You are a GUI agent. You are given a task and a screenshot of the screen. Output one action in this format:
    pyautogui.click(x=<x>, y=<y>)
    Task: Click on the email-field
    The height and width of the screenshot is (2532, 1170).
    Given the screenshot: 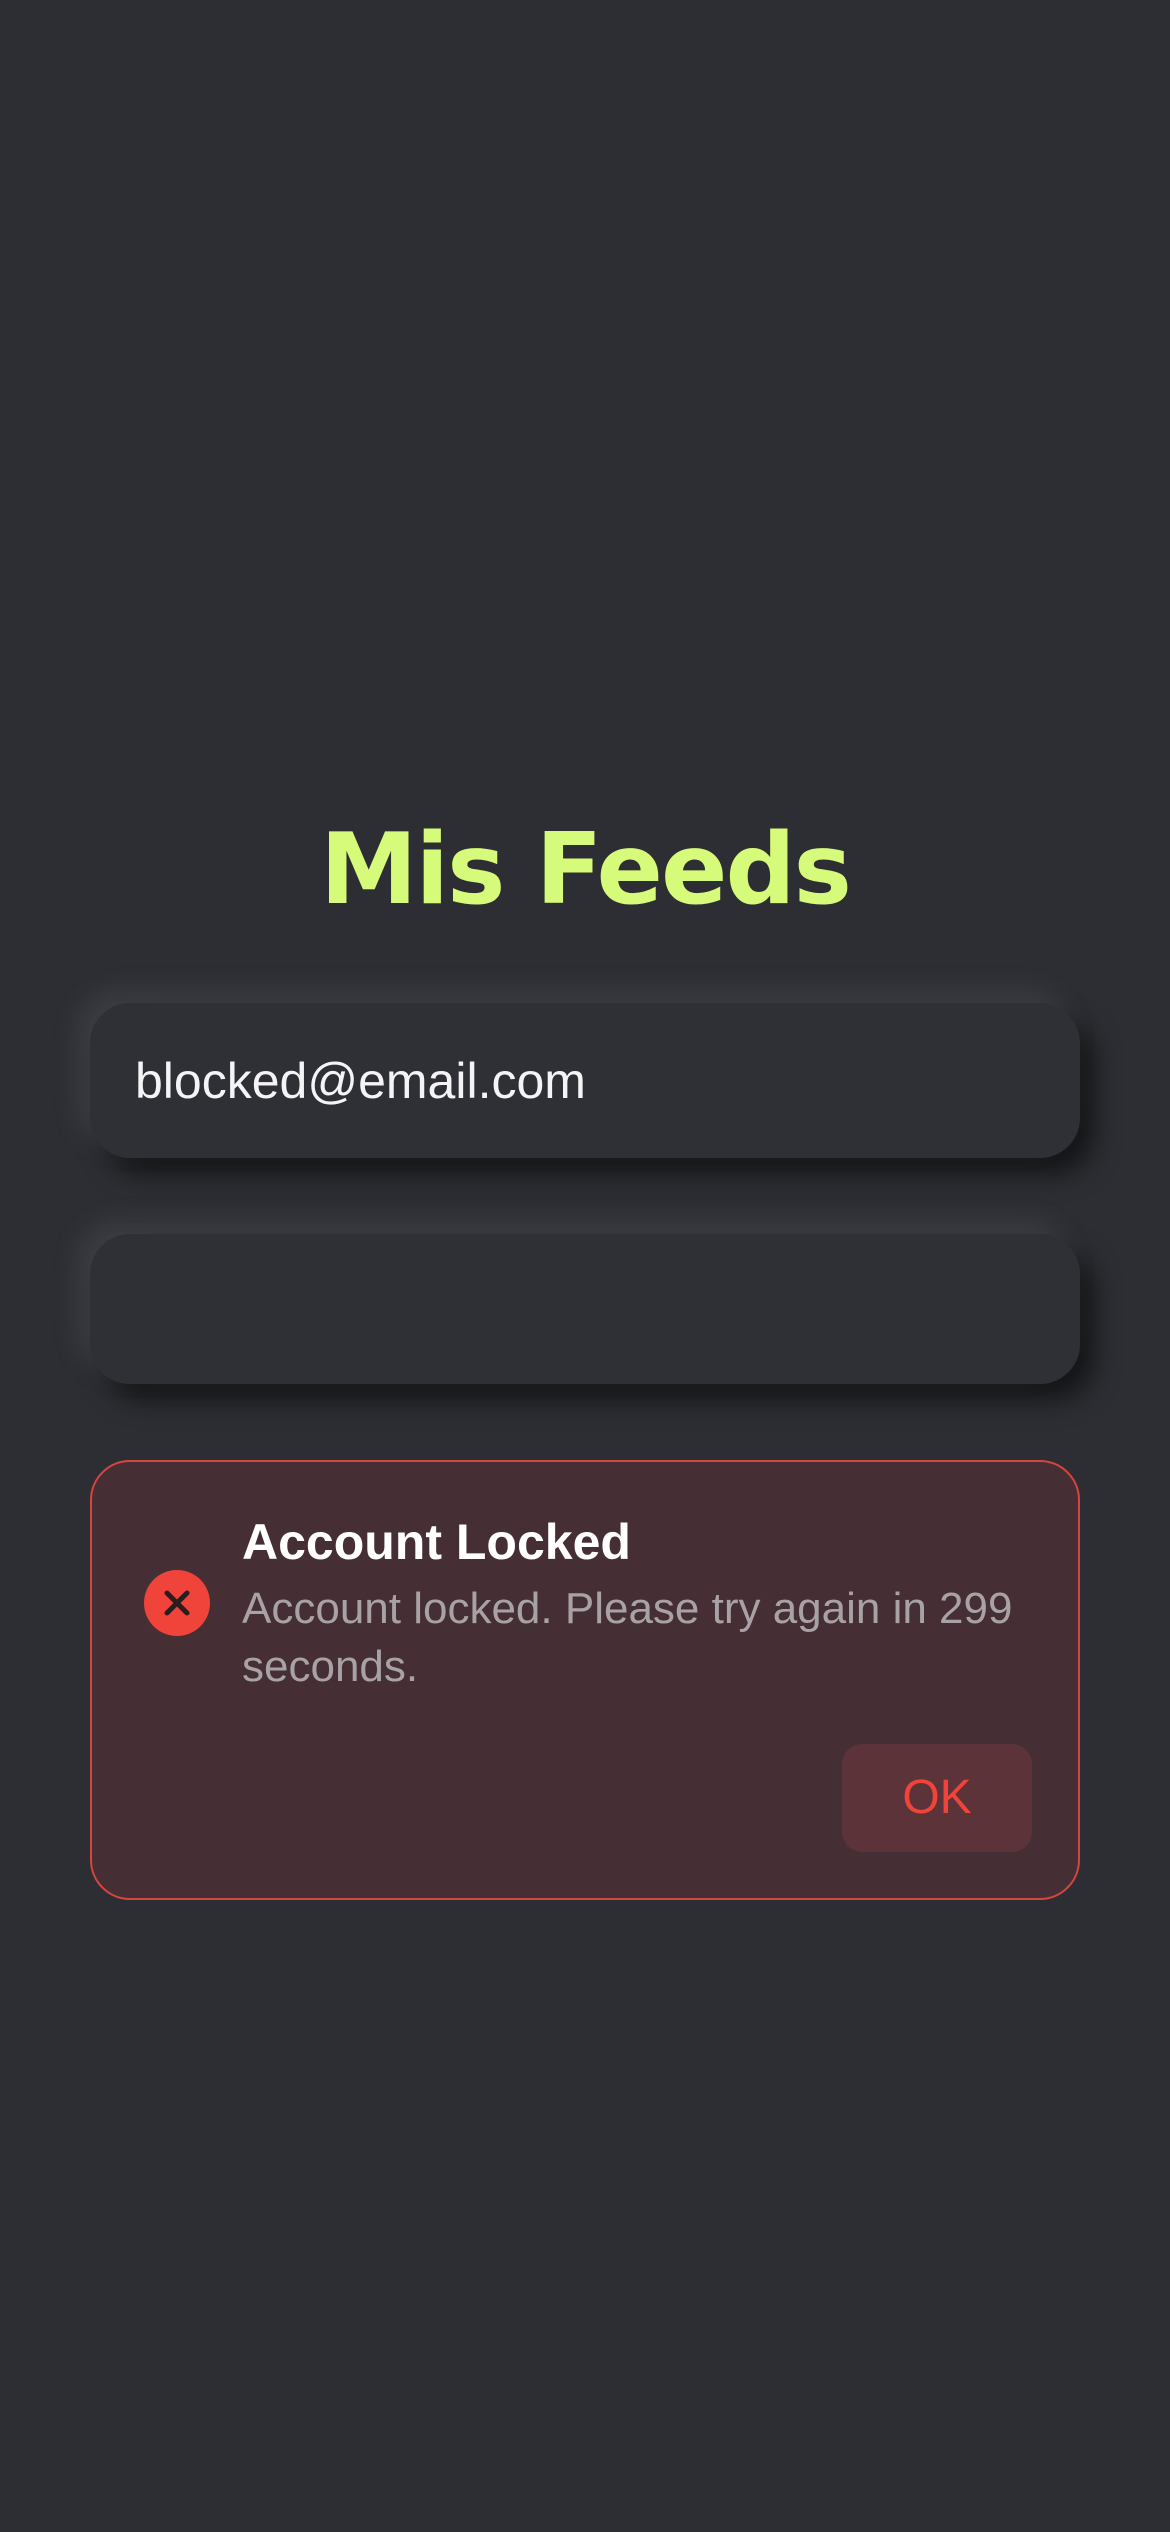 What is the action you would take?
    pyautogui.click(x=585, y=1080)
    